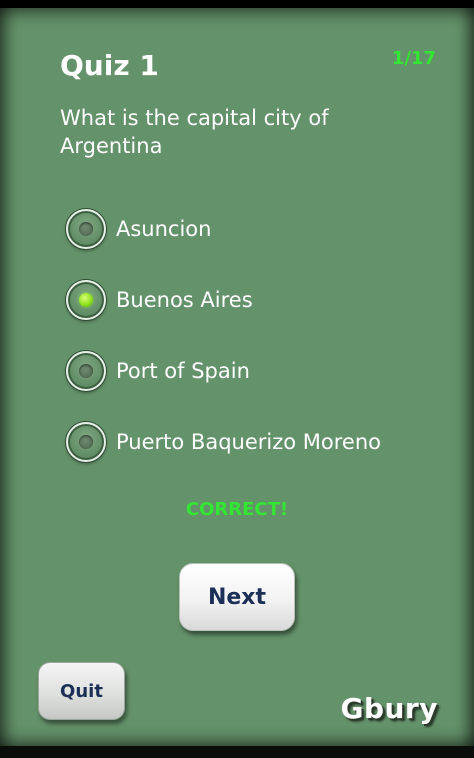  Describe the element at coordinates (237, 597) in the screenshot. I see `next-button: Next` at that location.